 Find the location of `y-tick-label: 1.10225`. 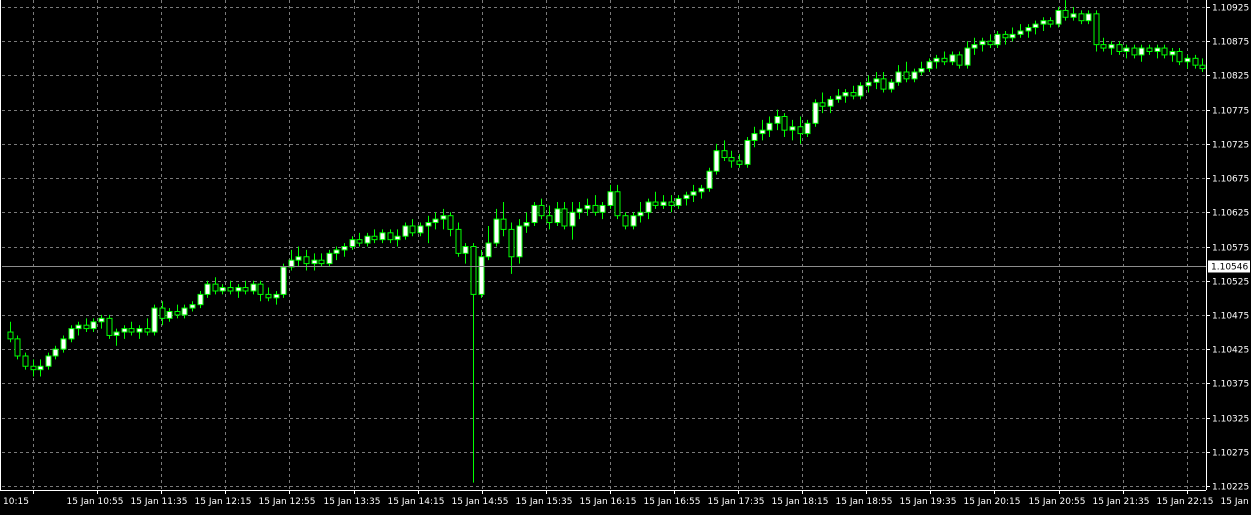

y-tick-label: 1.10225 is located at coordinates (1230, 488).